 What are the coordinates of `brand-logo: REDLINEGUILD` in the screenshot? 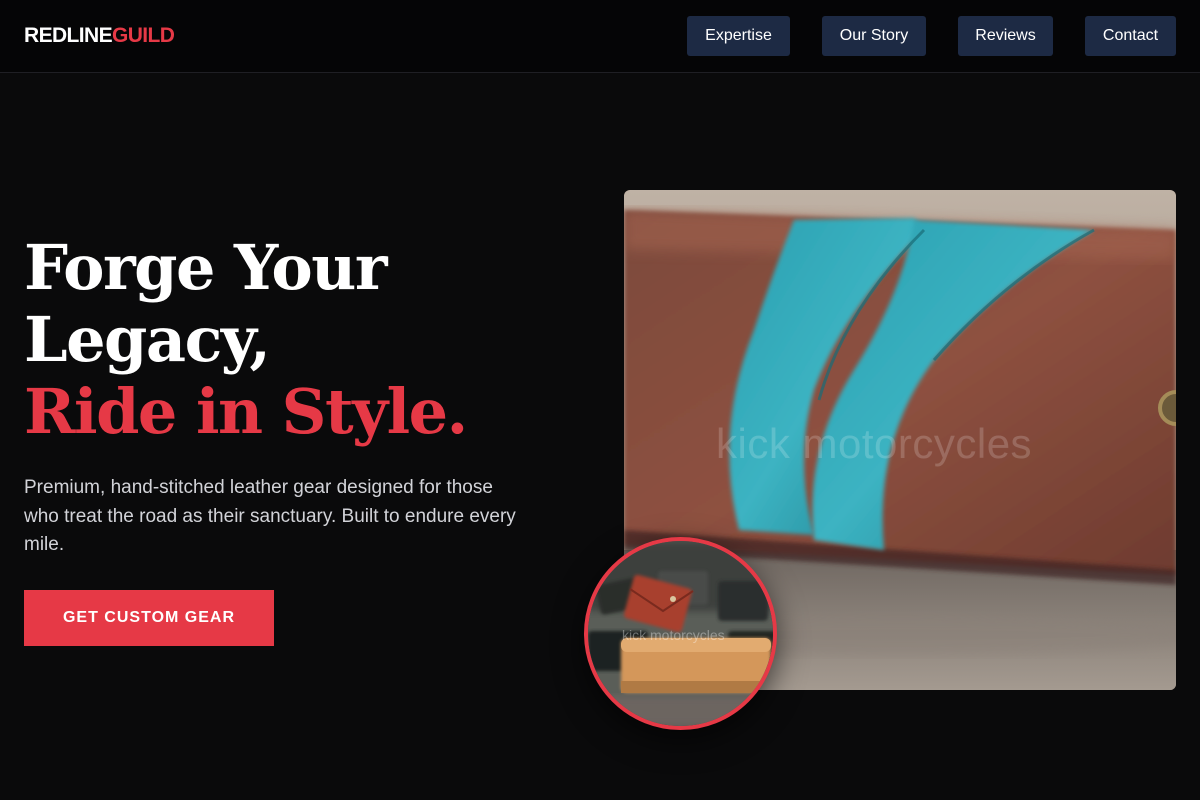 It's located at (99, 36).